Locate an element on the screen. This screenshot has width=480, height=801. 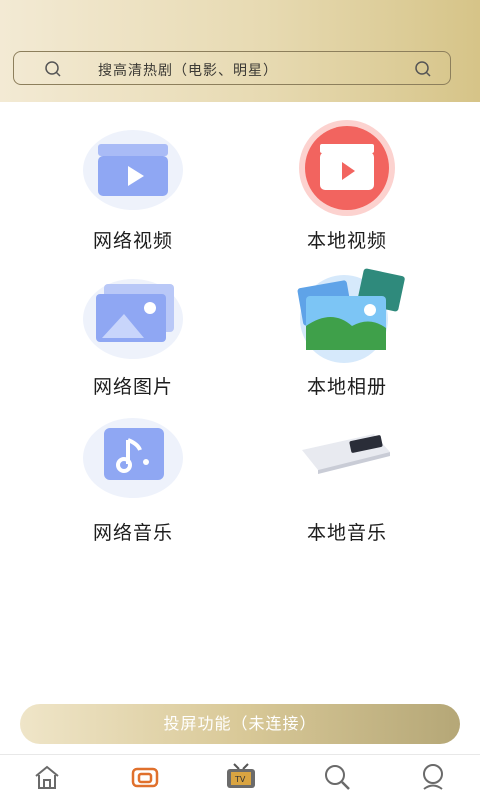
screen-cast-icon is located at coordinates (145, 777).